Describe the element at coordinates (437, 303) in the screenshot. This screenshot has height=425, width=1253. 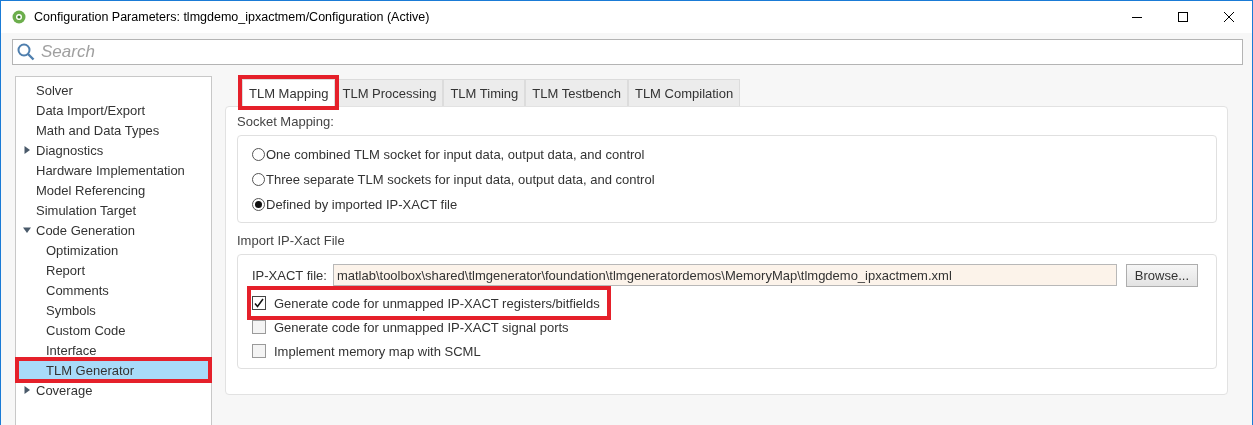
I see `checkbox-label: Generate code for unmapped IP-XACT registers/bitfields` at that location.